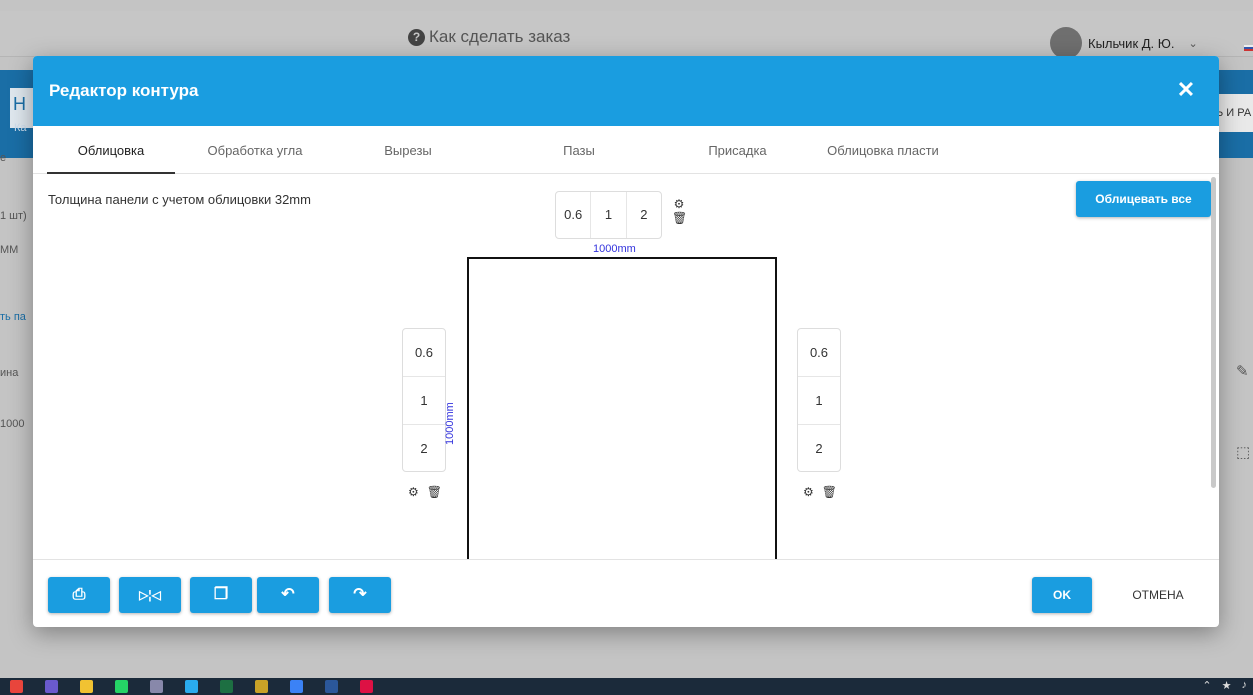  I want to click on left-edge-option: 0.6, so click(424, 353).